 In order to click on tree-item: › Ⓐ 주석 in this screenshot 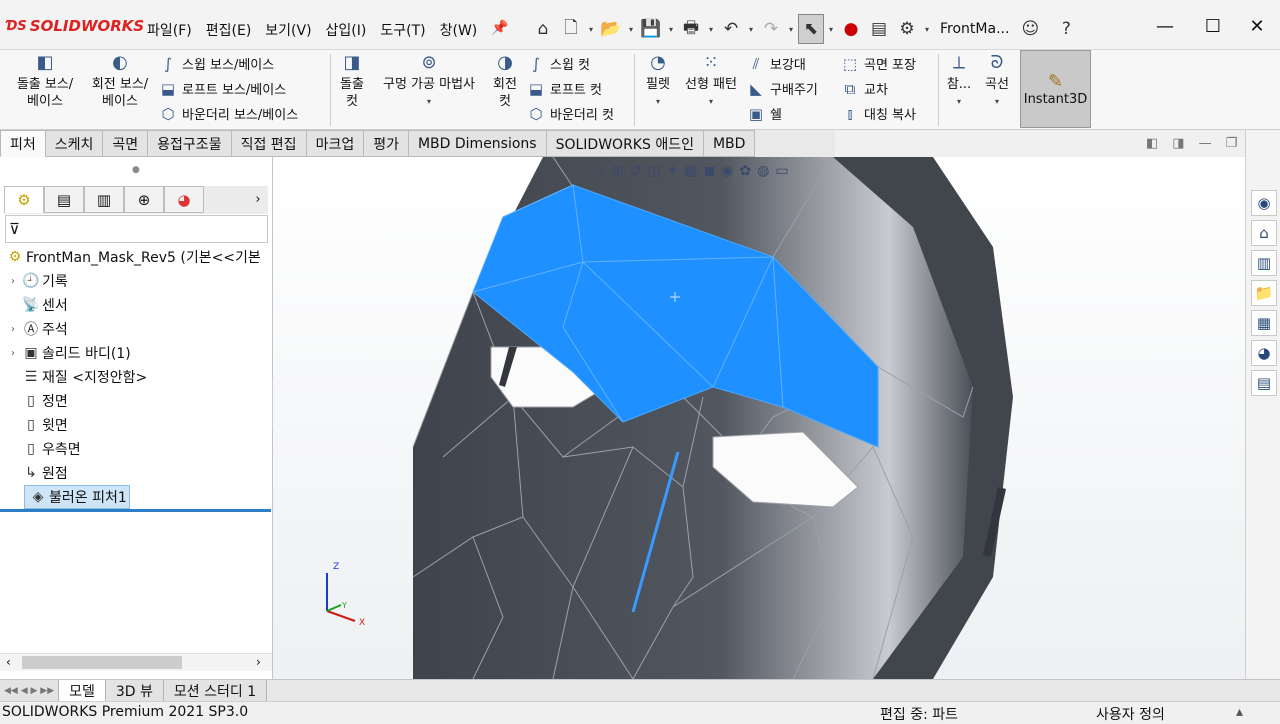, I will do `click(34, 329)`.